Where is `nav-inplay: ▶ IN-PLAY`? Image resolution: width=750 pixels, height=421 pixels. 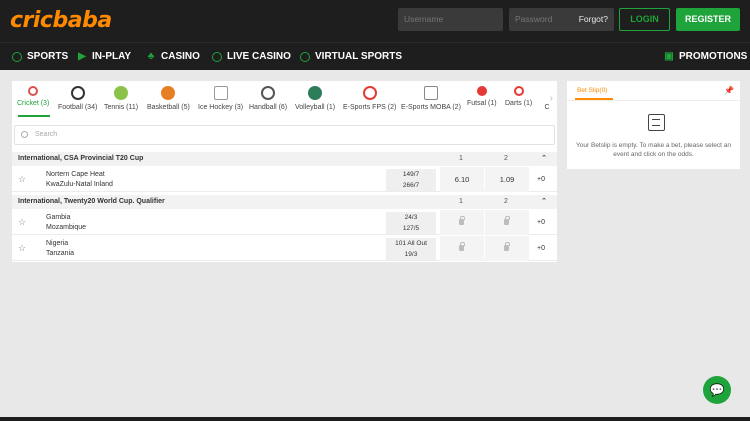 nav-inplay: ▶ IN-PLAY is located at coordinates (104, 57).